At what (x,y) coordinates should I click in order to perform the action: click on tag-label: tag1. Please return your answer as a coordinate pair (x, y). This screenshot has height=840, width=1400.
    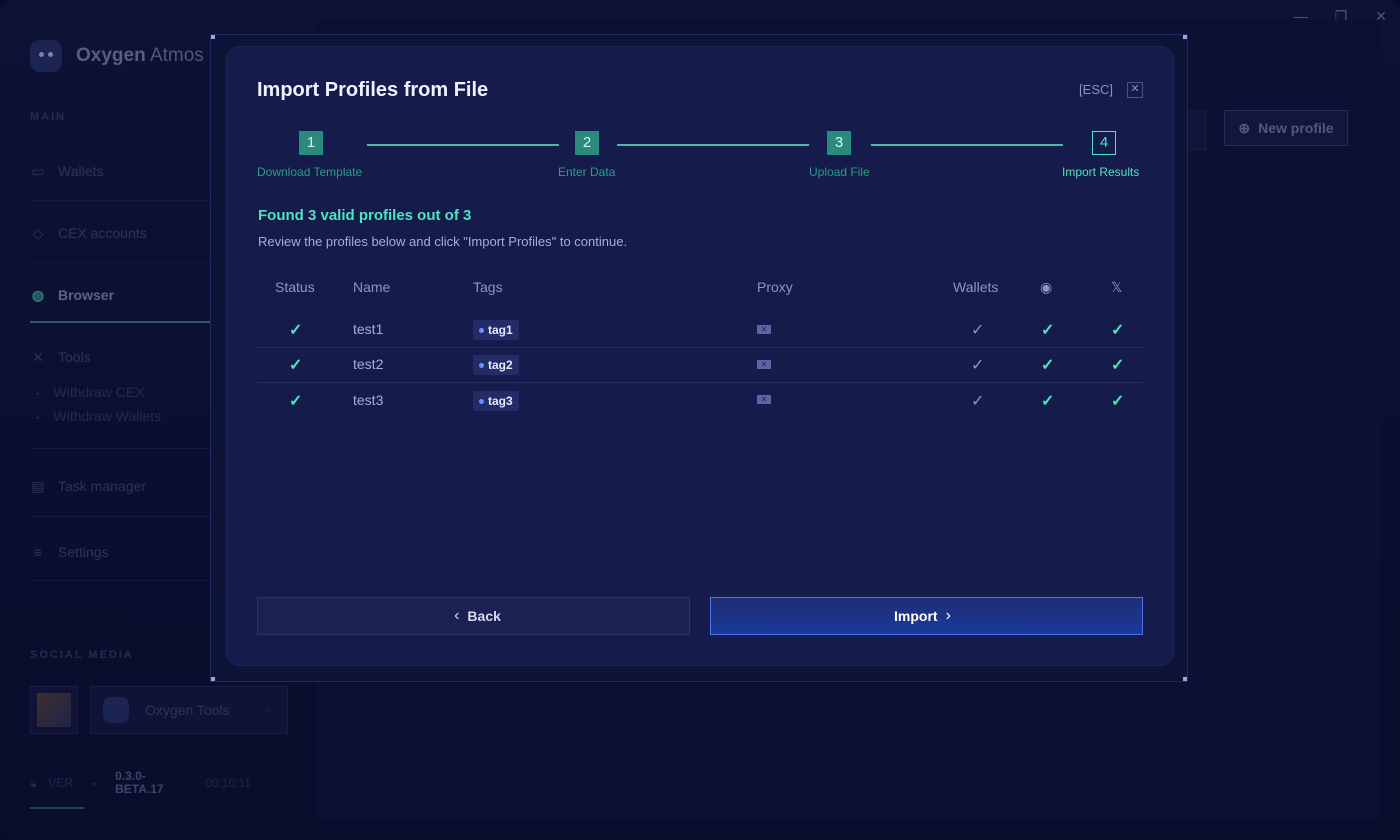
    Looking at the image, I should click on (500, 330).